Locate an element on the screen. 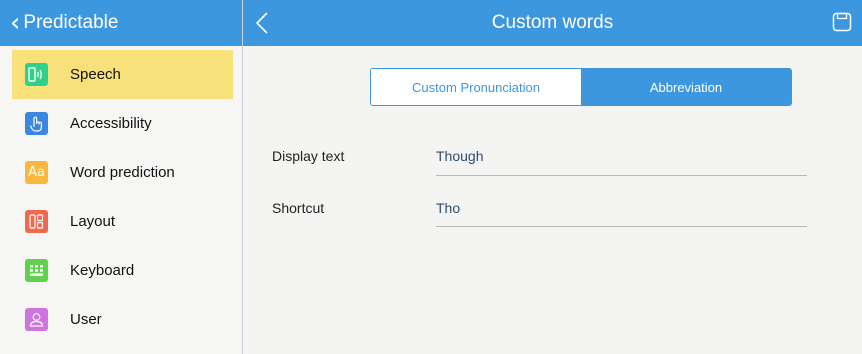 This screenshot has height=354, width=862. layout-icon is located at coordinates (36, 221).